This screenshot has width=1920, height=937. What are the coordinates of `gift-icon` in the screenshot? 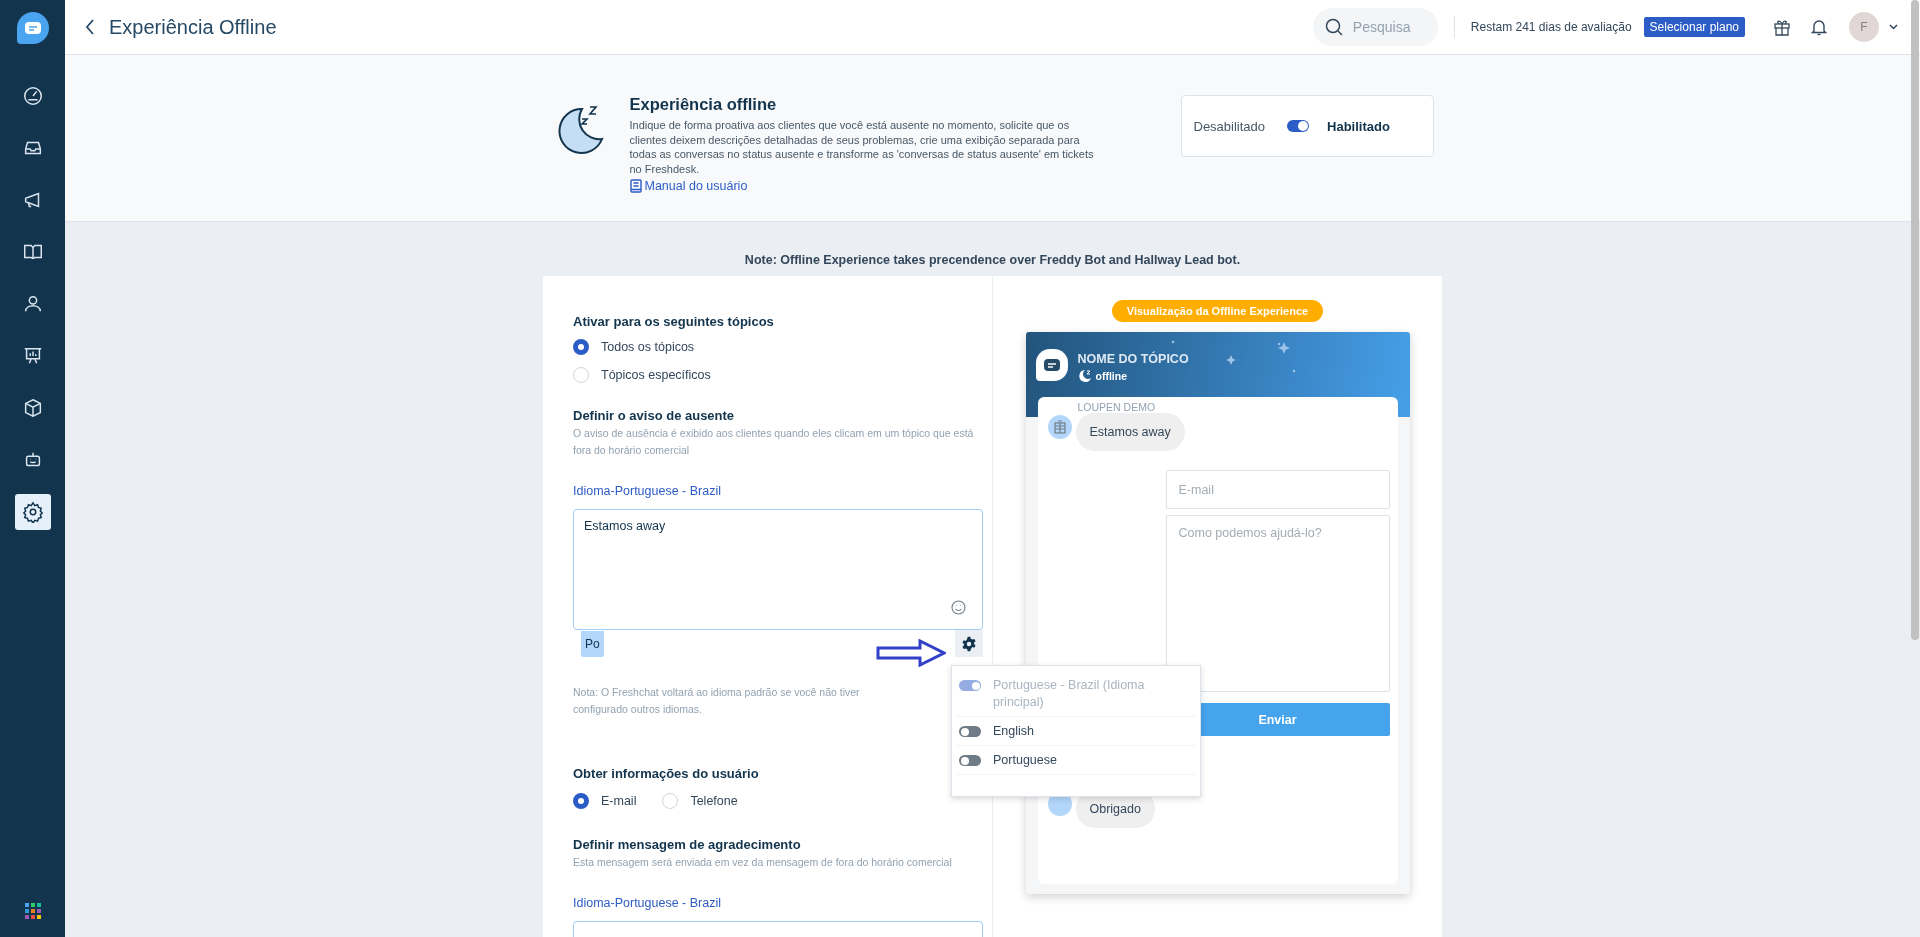 It's located at (1782, 27).